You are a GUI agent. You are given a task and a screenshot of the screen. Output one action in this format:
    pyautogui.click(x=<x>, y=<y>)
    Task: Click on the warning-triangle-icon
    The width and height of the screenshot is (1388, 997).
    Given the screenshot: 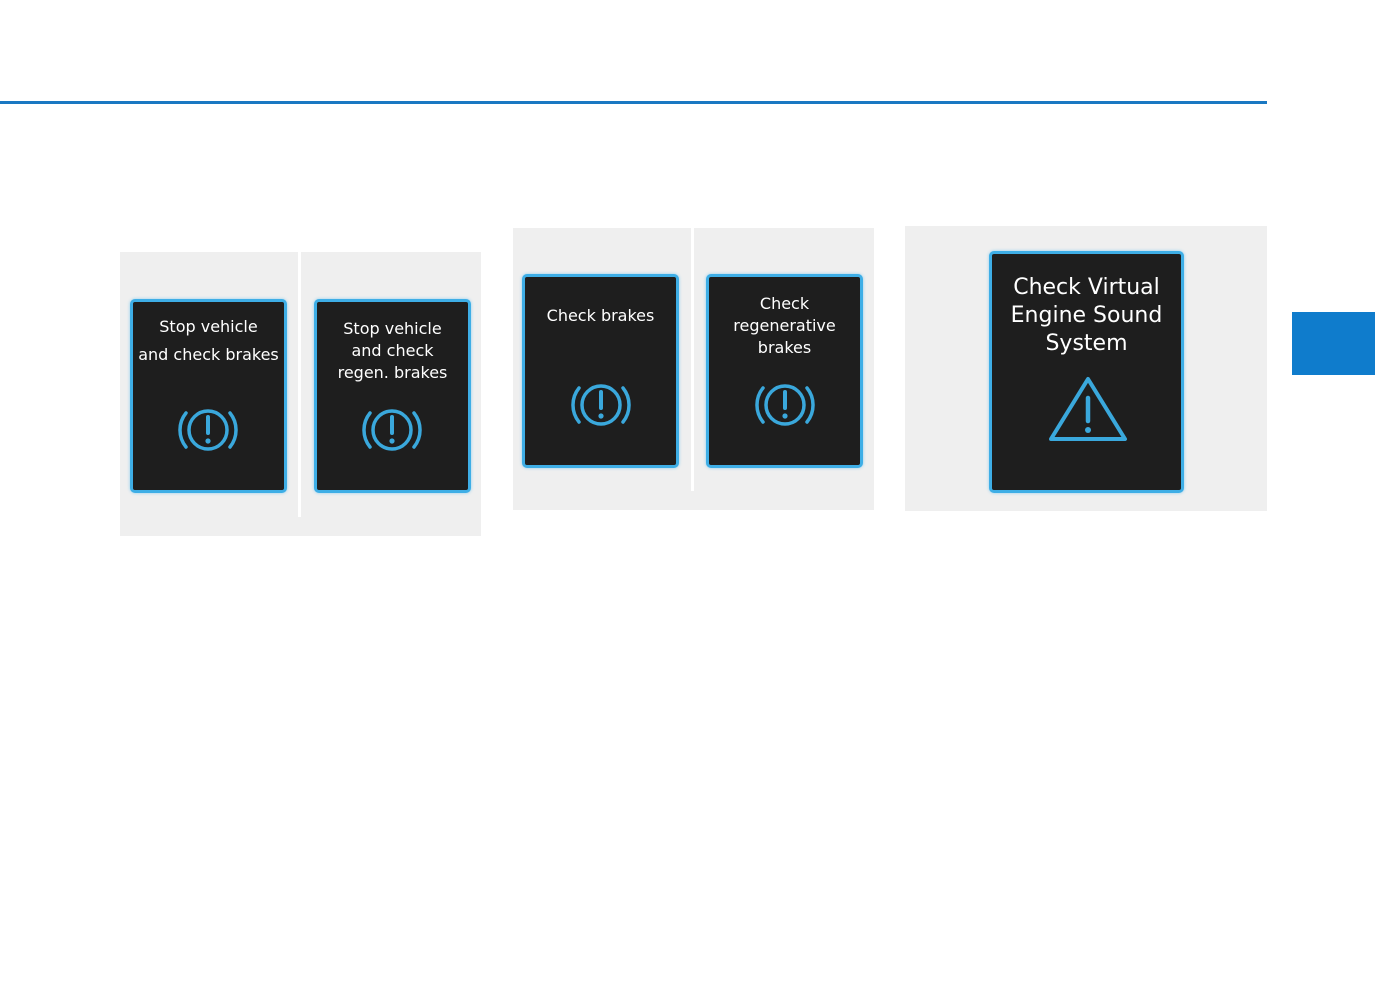 What is the action you would take?
    pyautogui.click(x=1088, y=409)
    